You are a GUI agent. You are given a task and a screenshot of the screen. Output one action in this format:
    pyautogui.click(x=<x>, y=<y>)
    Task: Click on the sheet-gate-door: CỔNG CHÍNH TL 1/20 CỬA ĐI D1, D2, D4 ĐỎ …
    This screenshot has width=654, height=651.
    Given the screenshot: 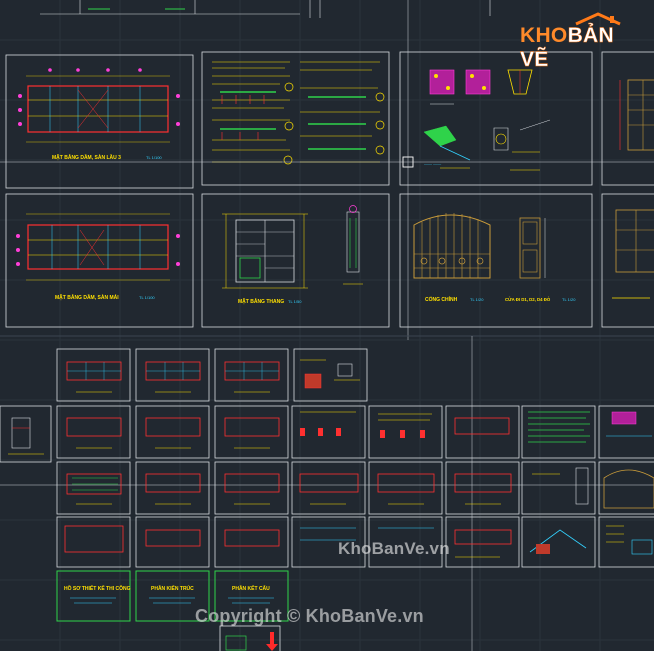 What is the action you would take?
    pyautogui.click(x=496, y=260)
    